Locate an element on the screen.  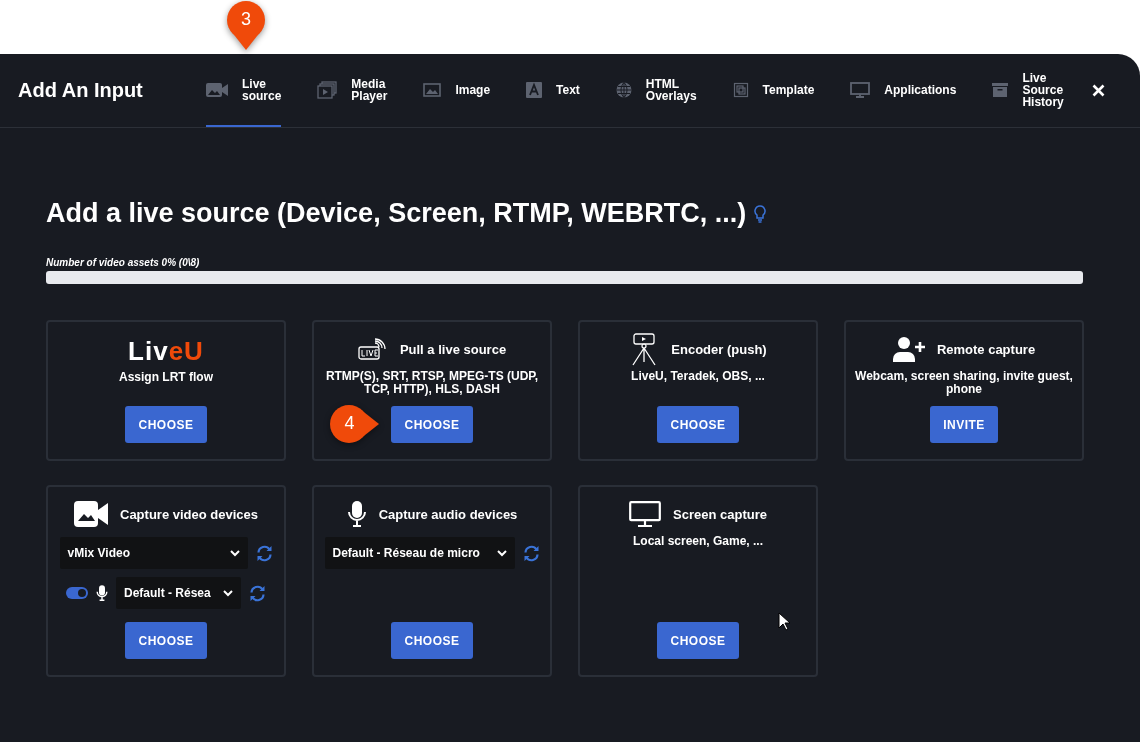
dialog-title: Add An Input is located at coordinates (81, 90).